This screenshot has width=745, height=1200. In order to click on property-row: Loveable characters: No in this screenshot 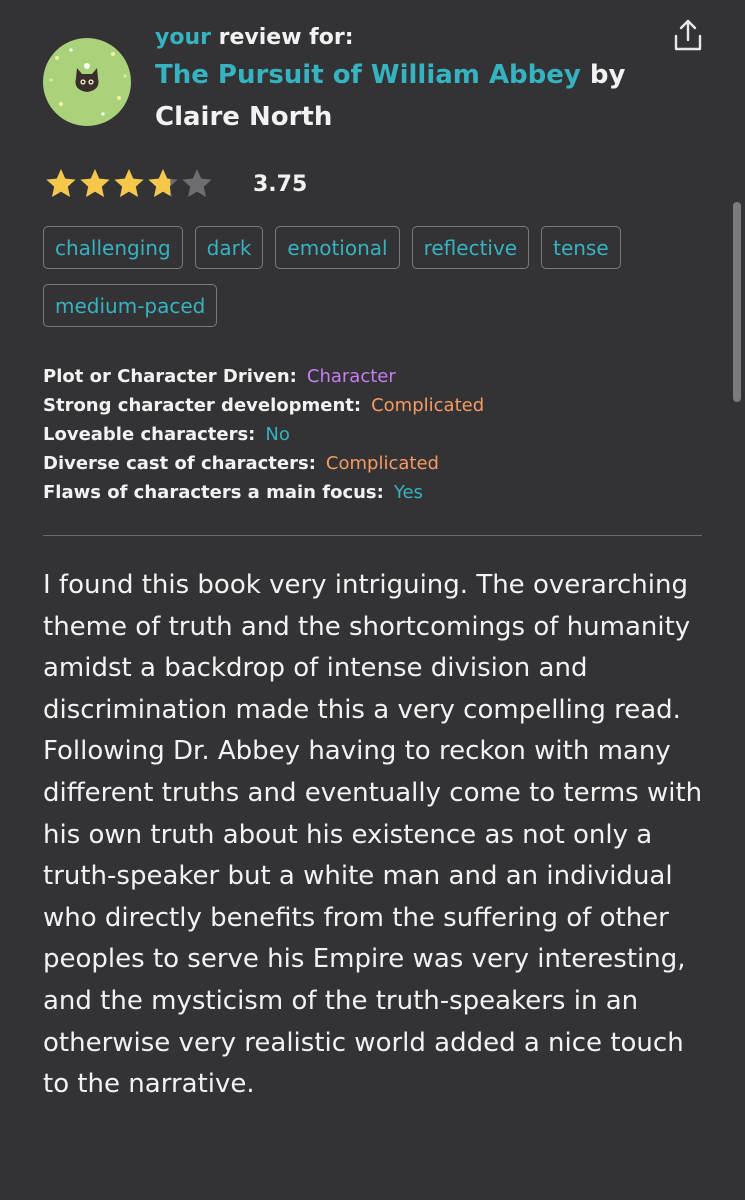, I will do `click(263, 434)`.